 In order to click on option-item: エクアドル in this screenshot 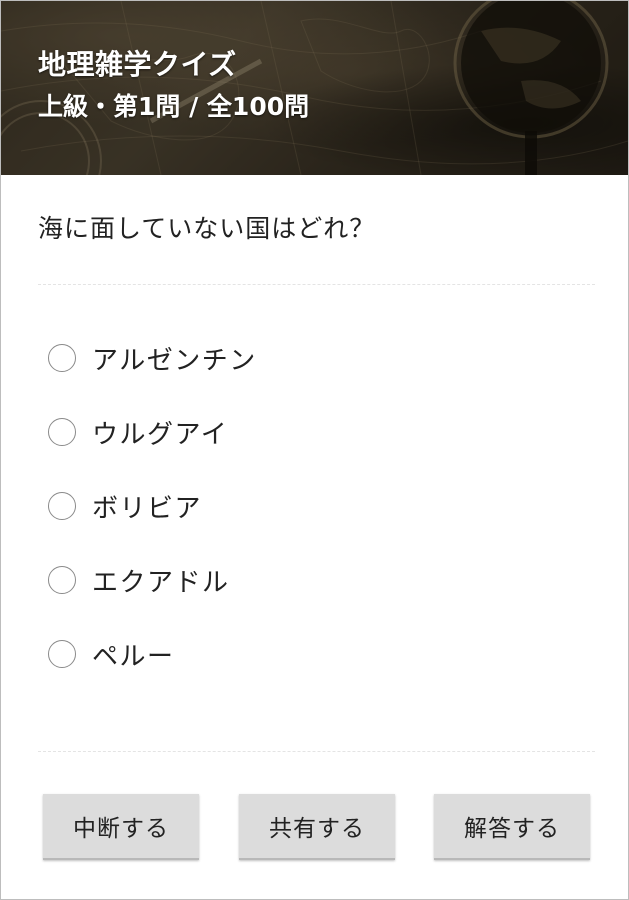, I will do `click(152, 580)`.